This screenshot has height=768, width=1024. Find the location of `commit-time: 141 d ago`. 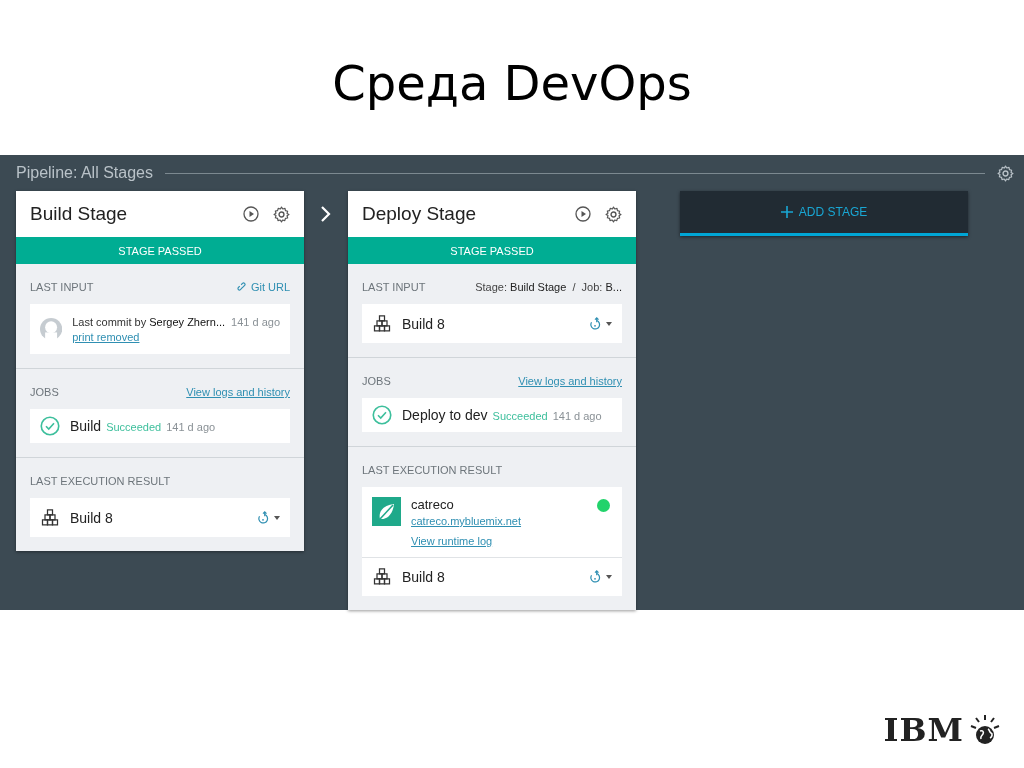

commit-time: 141 d ago is located at coordinates (255, 321).